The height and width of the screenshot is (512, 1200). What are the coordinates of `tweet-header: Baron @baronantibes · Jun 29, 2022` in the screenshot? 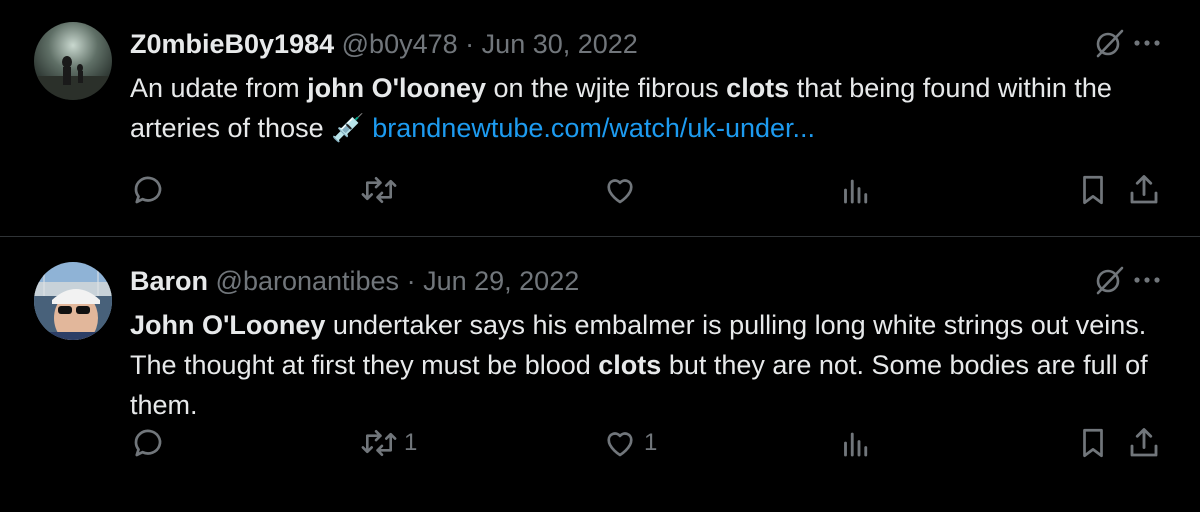 It's located at (354, 281).